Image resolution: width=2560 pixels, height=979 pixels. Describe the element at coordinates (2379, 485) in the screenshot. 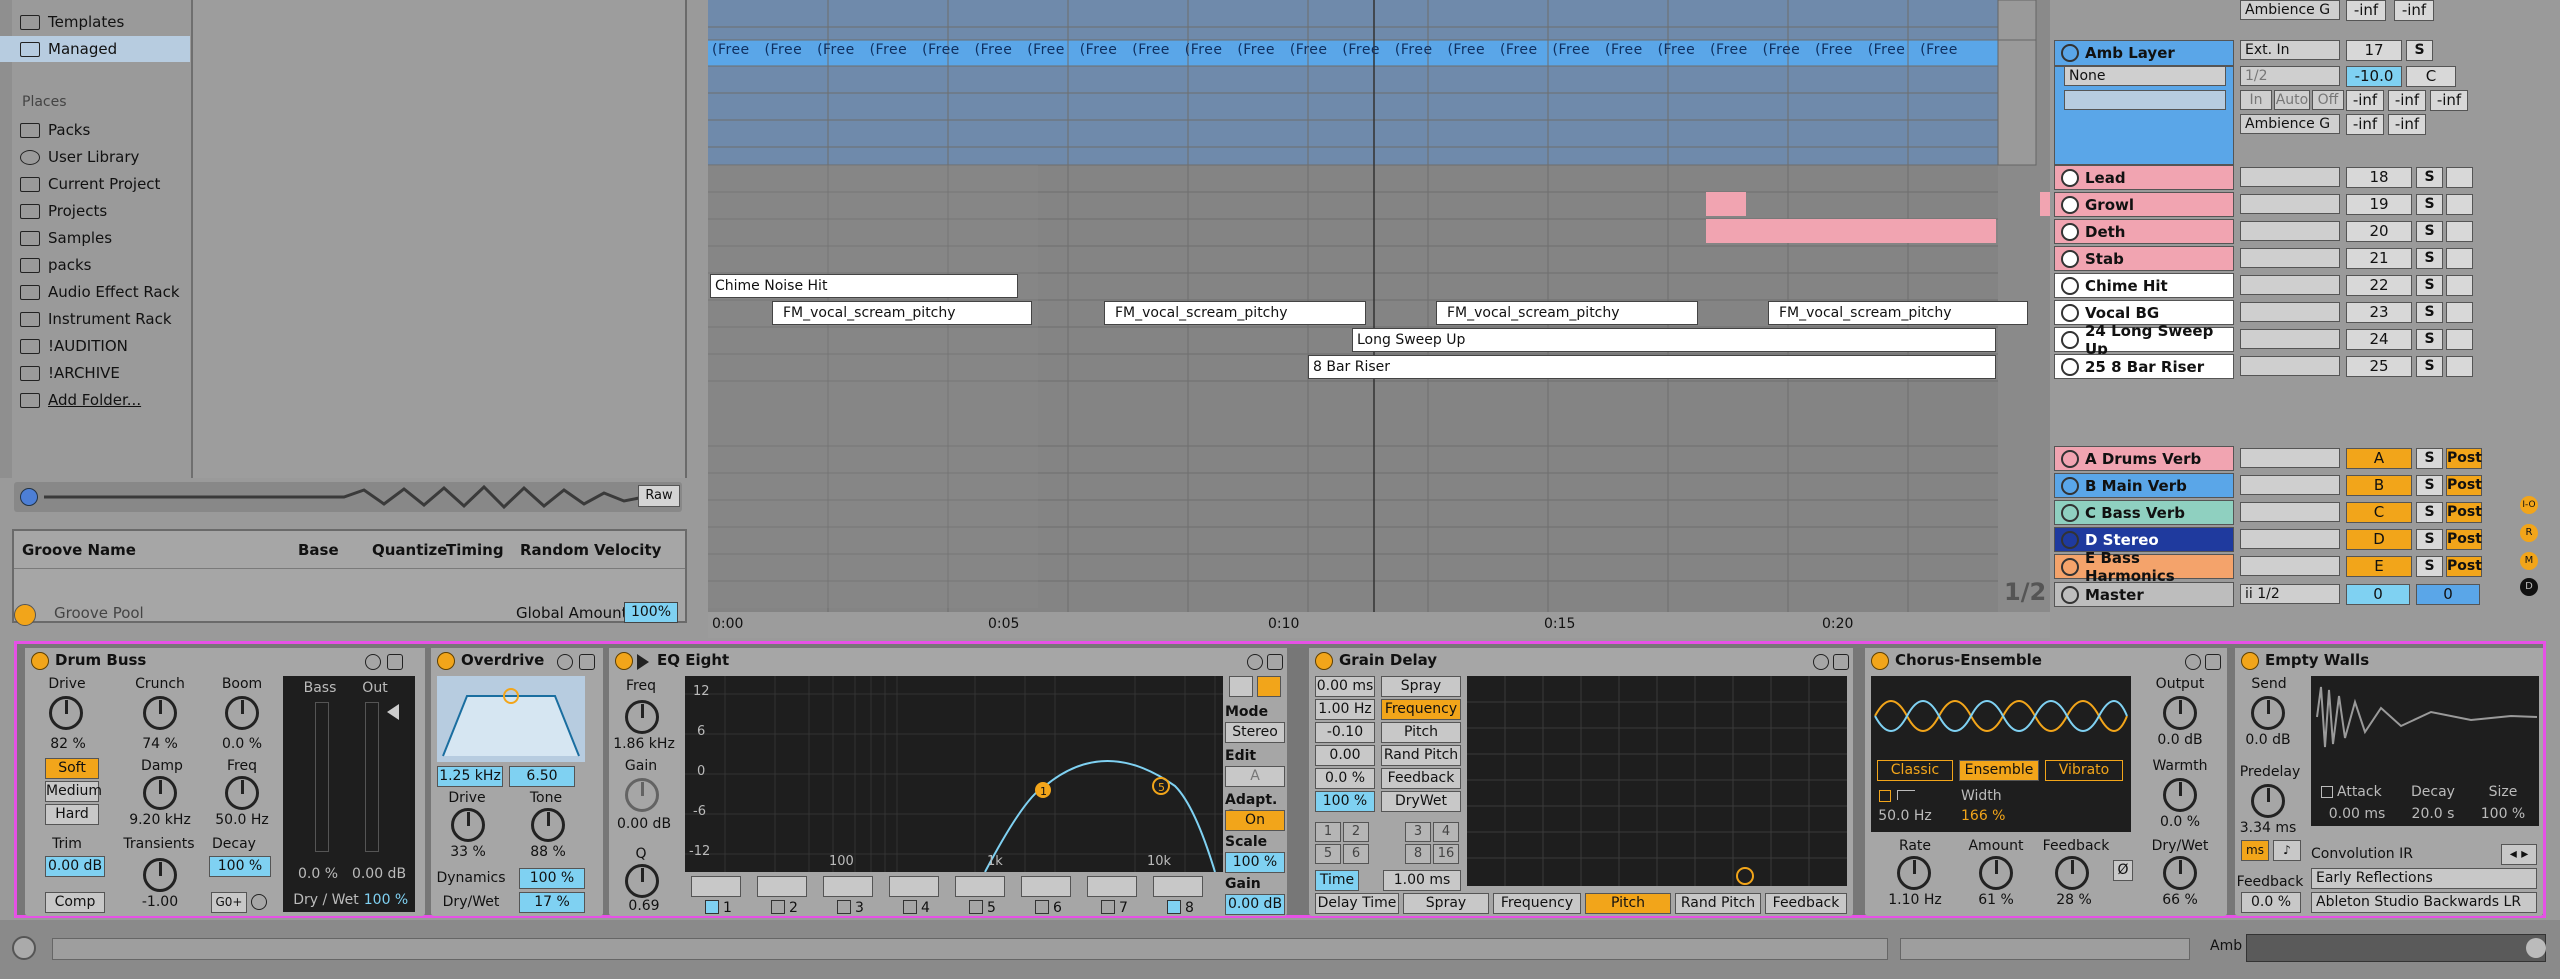

I see `return-letter: B` at that location.